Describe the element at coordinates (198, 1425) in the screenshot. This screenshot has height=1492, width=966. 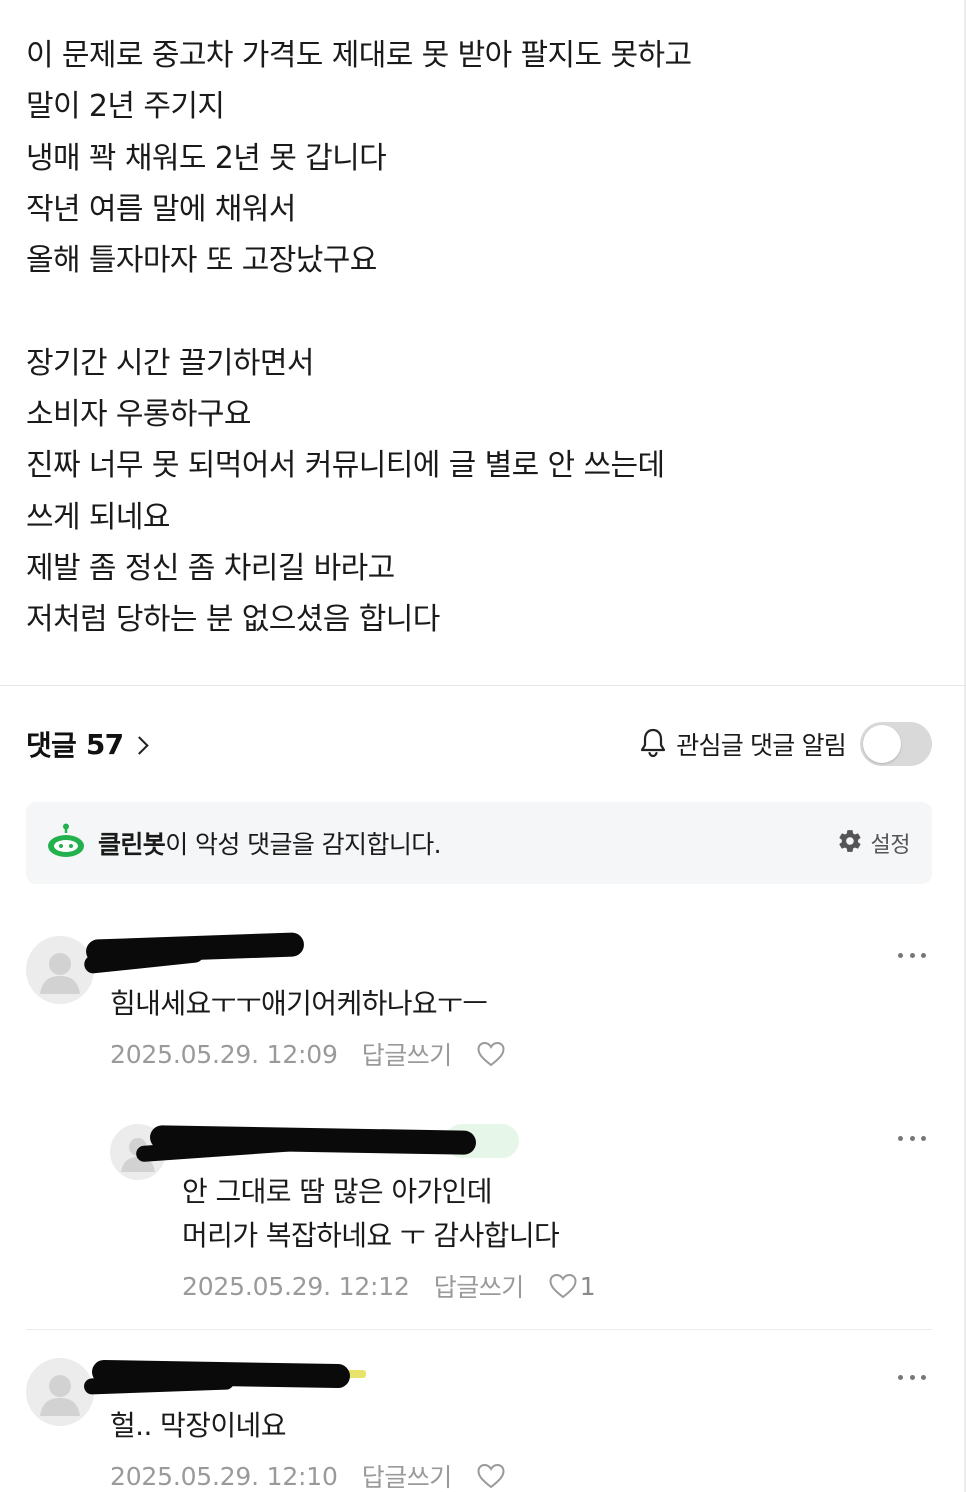
I see `comment-text: 헐.. 막장이네요` at that location.